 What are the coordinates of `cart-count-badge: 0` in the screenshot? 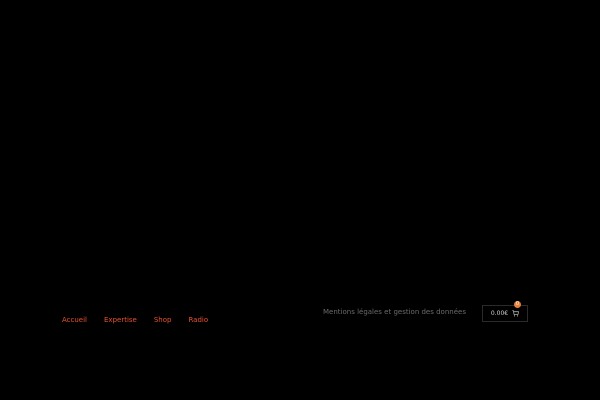 It's located at (517, 304).